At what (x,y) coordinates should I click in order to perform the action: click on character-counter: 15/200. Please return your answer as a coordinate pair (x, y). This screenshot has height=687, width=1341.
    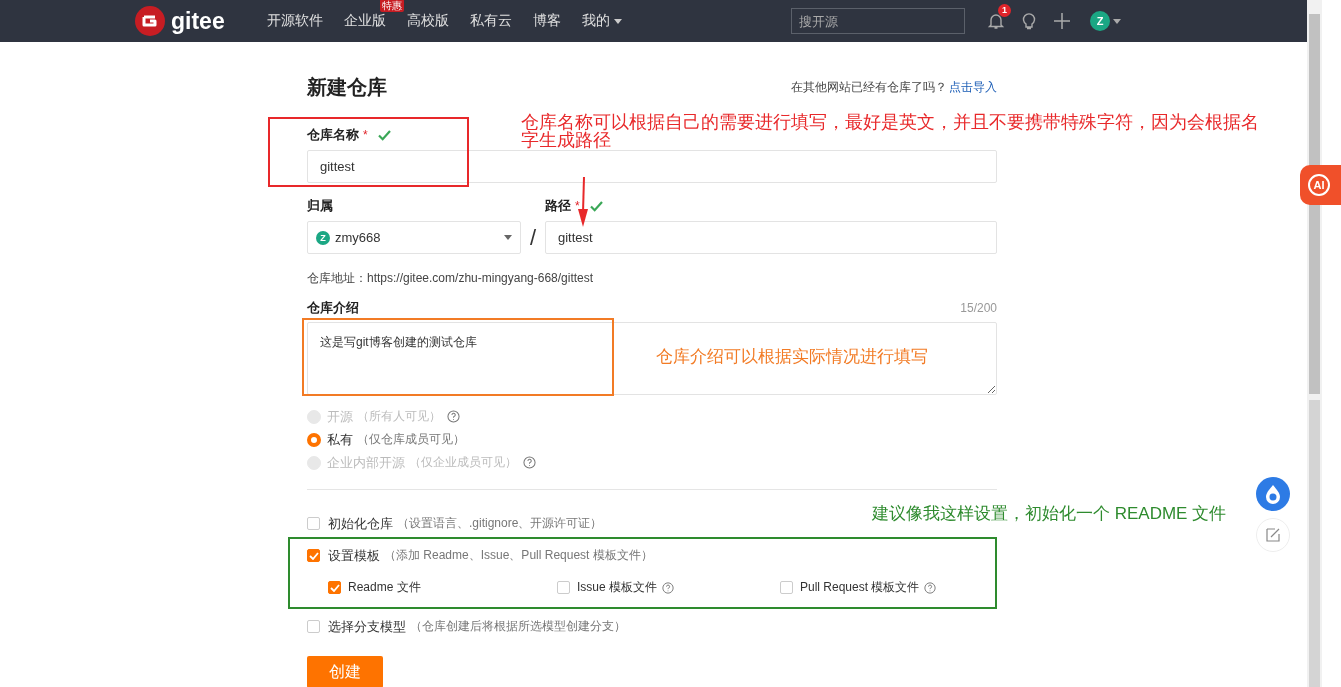
    Looking at the image, I should click on (978, 308).